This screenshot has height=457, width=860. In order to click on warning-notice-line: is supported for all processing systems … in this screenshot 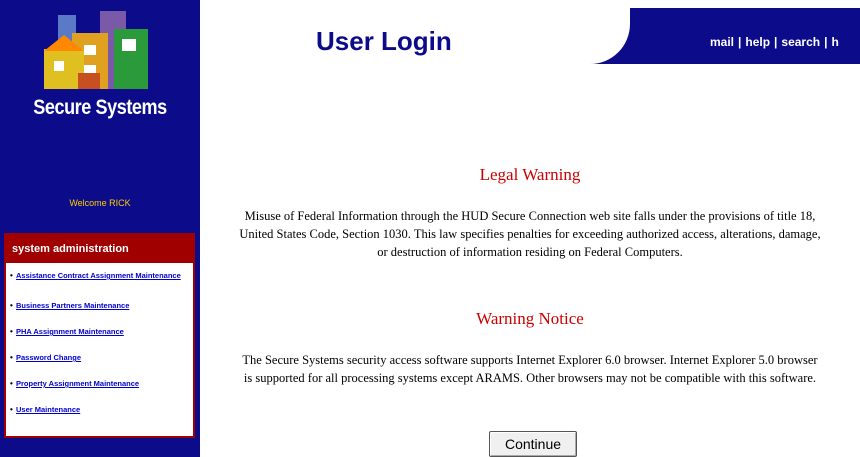, I will do `click(530, 378)`.